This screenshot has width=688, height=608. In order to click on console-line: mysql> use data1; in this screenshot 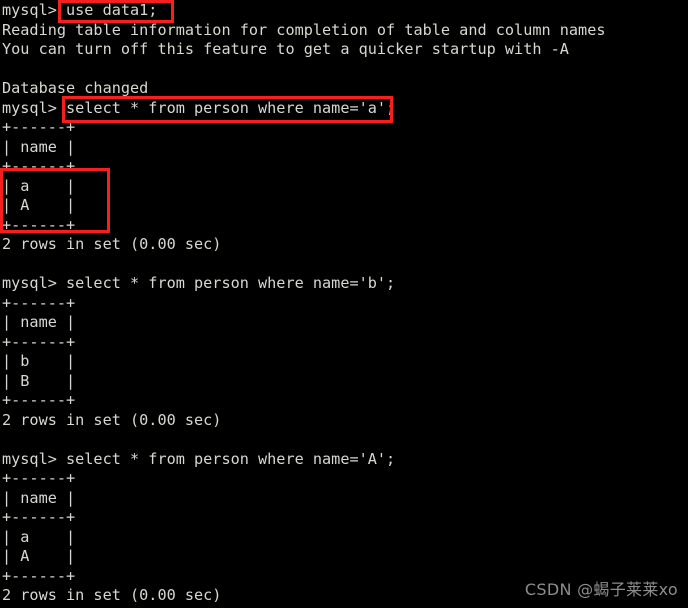, I will do `click(80, 10)`.